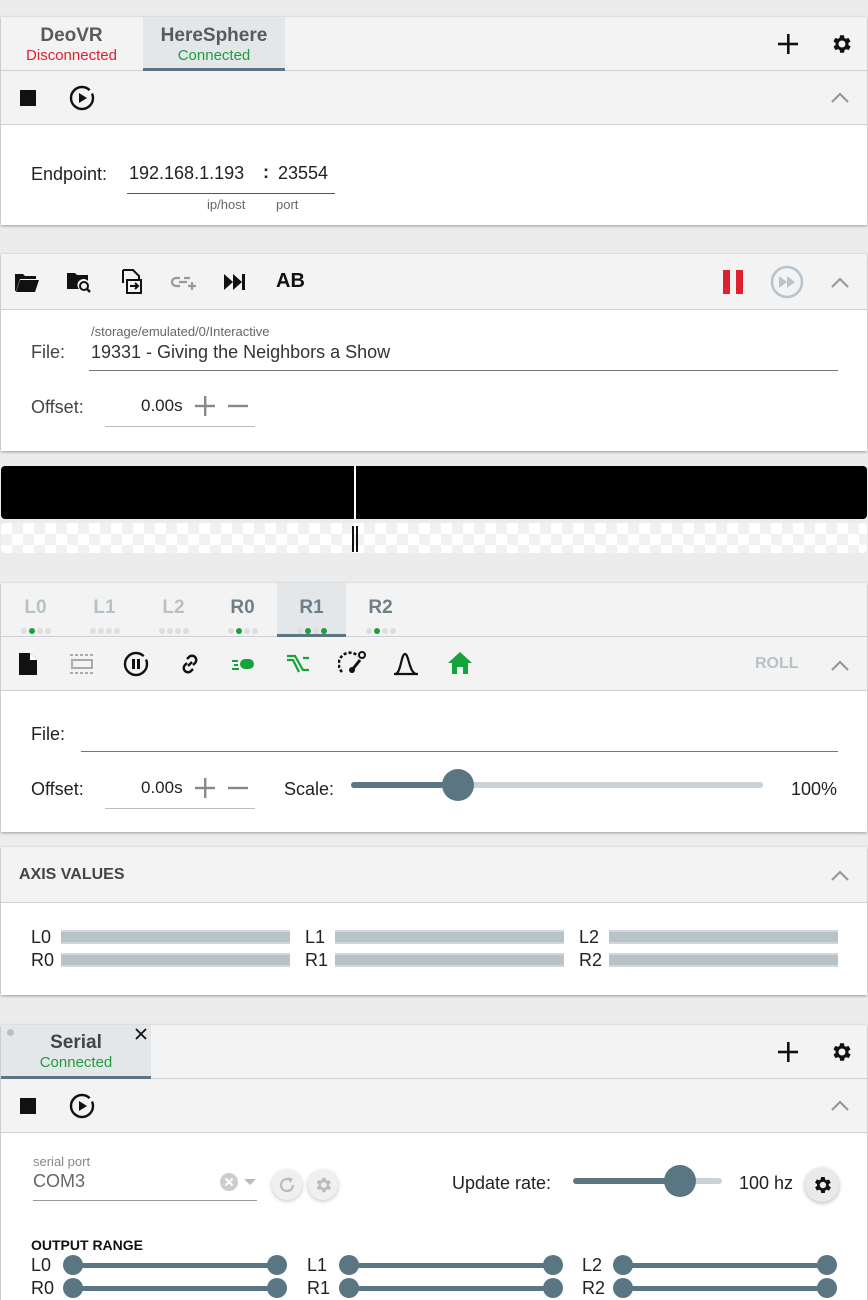  Describe the element at coordinates (623, 1288) in the screenshot. I see `output-range-min-knob-r2` at that location.